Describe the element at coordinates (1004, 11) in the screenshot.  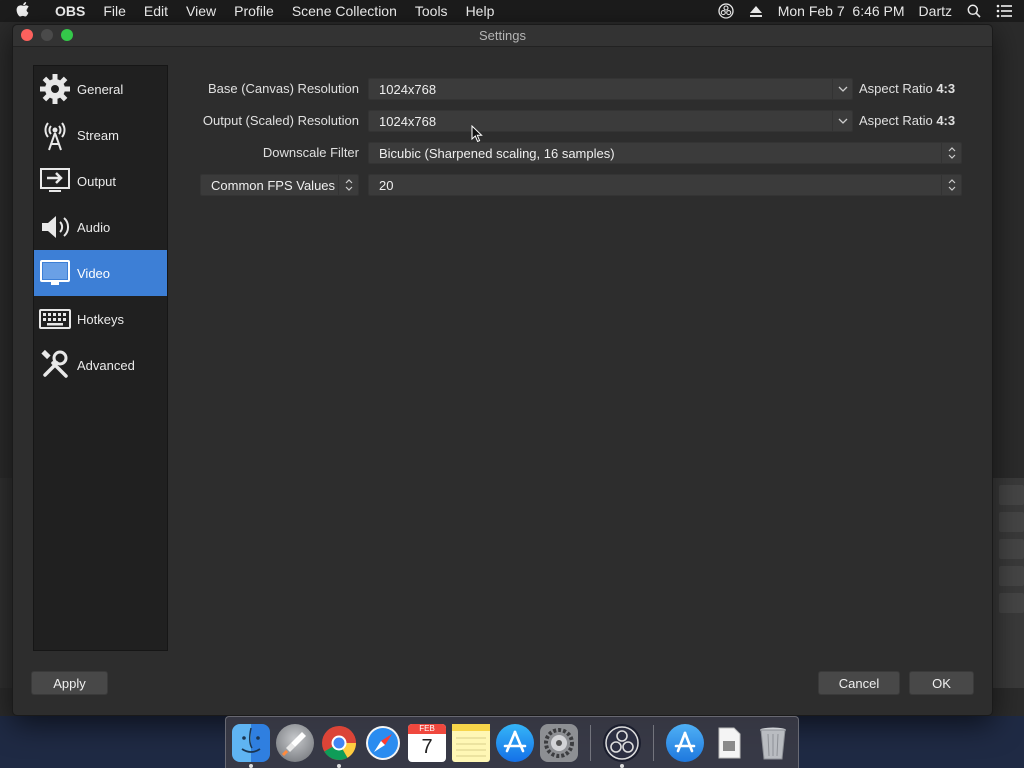
I see `notification-center-icon` at that location.